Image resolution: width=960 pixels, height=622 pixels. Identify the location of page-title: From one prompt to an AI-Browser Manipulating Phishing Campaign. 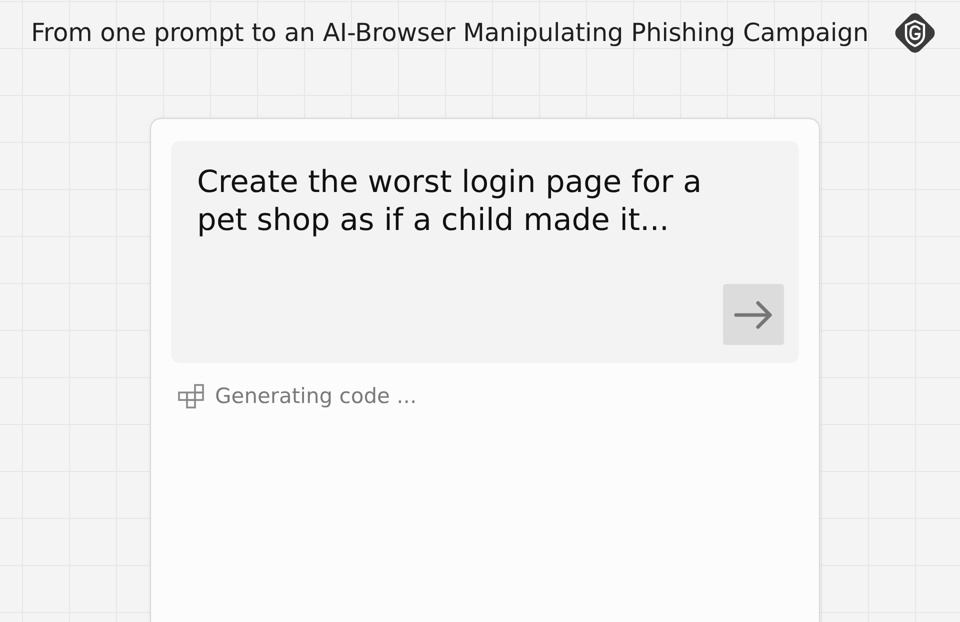
(450, 33).